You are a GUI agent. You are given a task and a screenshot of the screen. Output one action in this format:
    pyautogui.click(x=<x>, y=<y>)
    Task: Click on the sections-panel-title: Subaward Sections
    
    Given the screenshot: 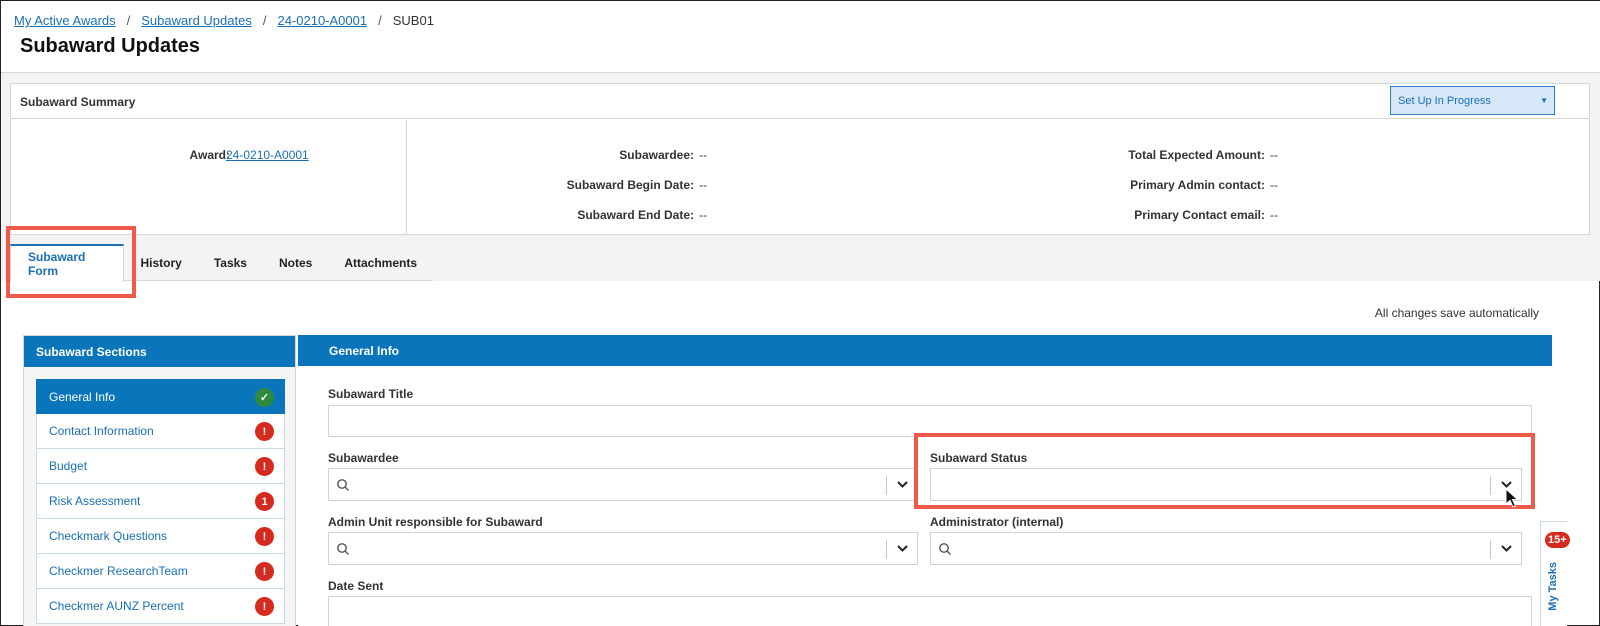 What is the action you would take?
    pyautogui.click(x=159, y=351)
    